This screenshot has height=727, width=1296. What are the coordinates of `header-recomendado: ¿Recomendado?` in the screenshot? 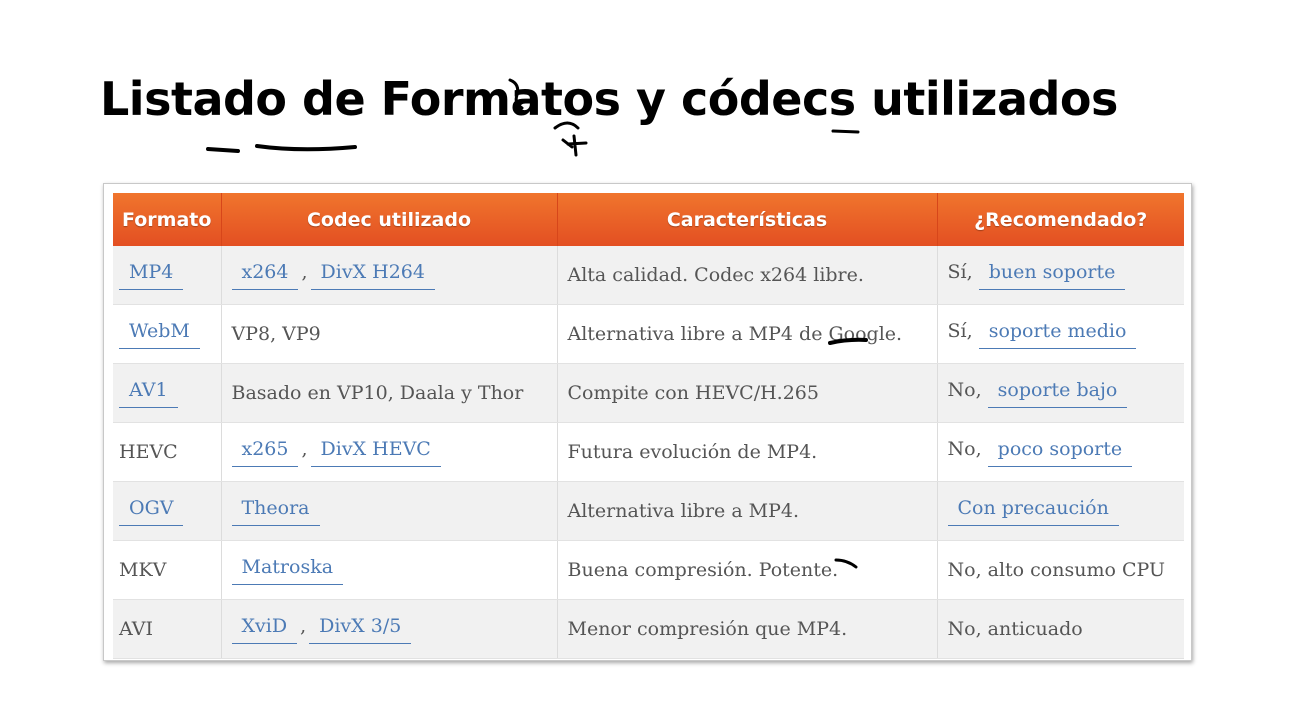 It's located at (1060, 219).